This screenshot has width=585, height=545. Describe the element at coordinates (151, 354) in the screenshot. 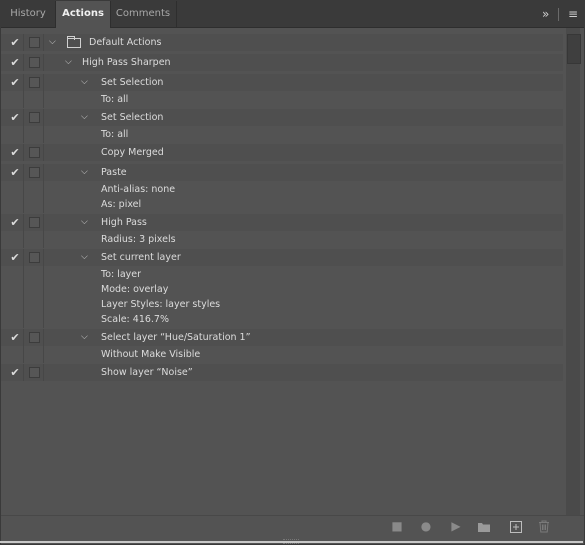

I see `step-detail-label: Without Make Visible` at that location.